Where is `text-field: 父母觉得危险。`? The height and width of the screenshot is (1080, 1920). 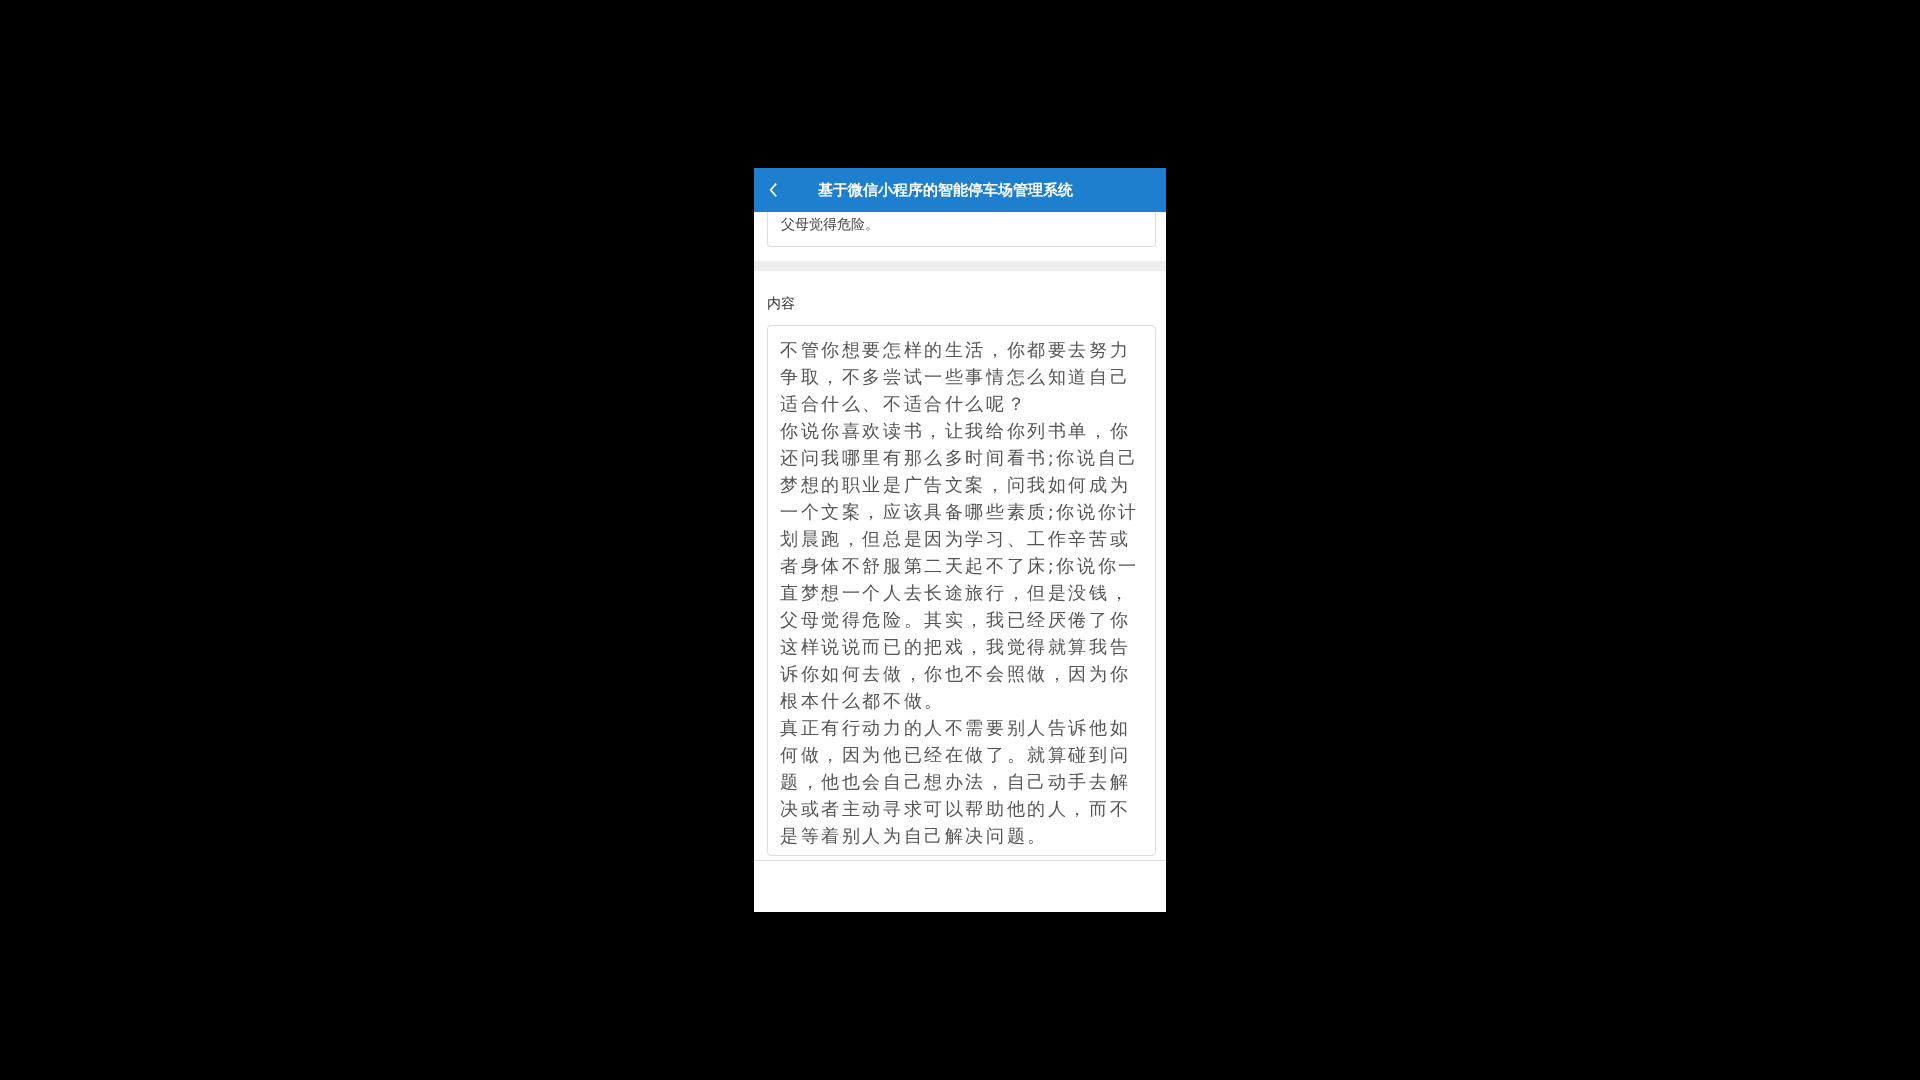 text-field: 父母觉得危险。 is located at coordinates (961, 229).